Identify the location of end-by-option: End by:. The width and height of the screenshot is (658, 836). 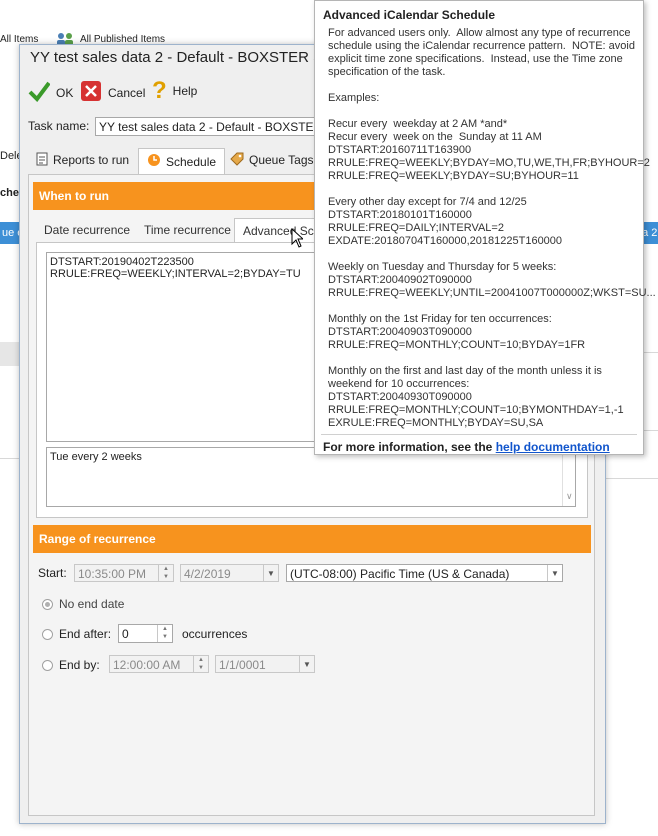
(71, 665).